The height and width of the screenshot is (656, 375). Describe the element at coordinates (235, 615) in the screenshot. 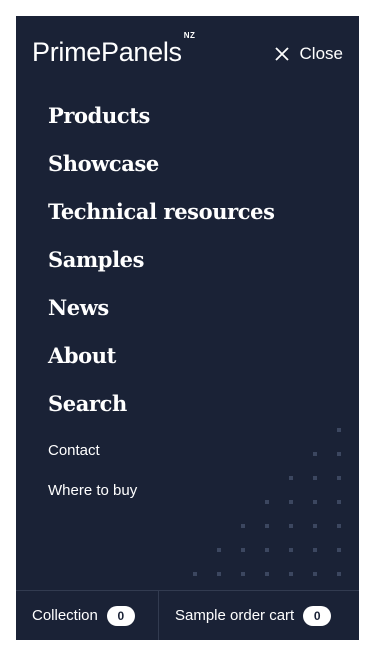

I see `sample-cart-label: Sample order cart` at that location.